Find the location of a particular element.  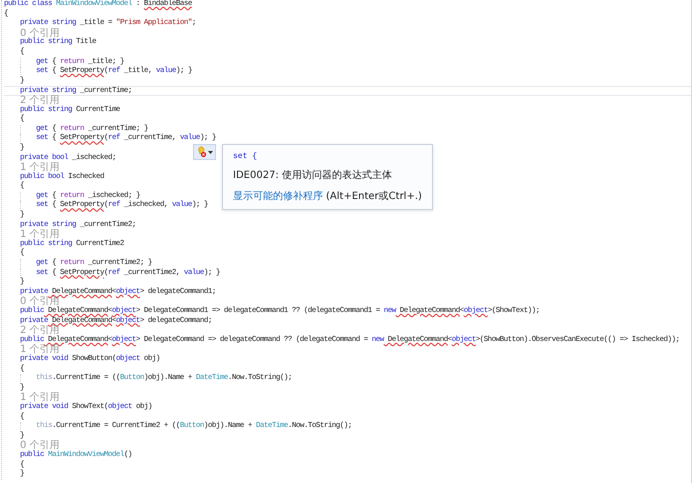

caret-icon is located at coordinates (210, 152).